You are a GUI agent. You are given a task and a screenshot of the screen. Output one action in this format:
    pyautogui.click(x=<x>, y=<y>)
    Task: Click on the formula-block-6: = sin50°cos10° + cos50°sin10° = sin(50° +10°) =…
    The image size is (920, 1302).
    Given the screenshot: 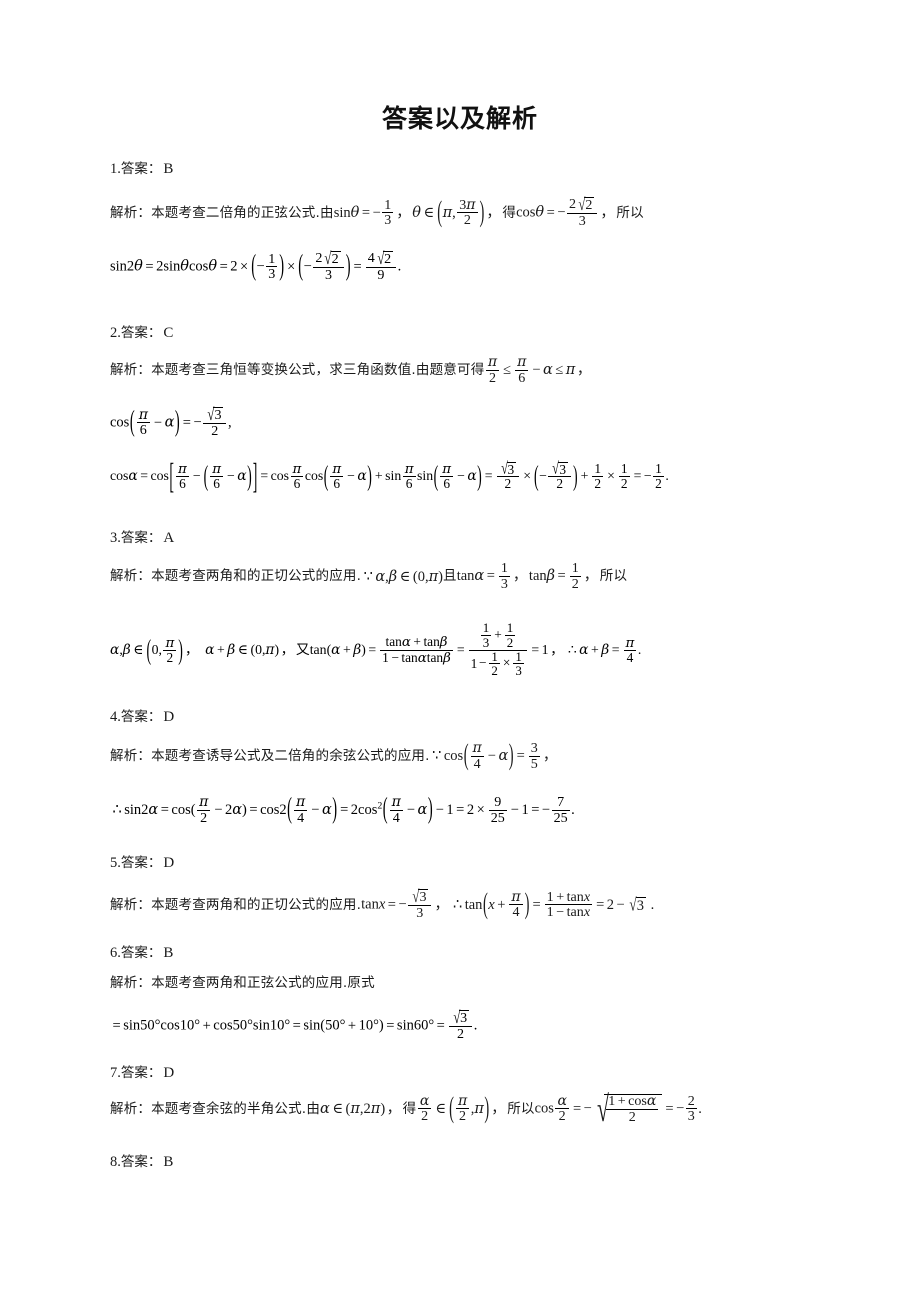 What is the action you would take?
    pyautogui.click(x=480, y=1024)
    